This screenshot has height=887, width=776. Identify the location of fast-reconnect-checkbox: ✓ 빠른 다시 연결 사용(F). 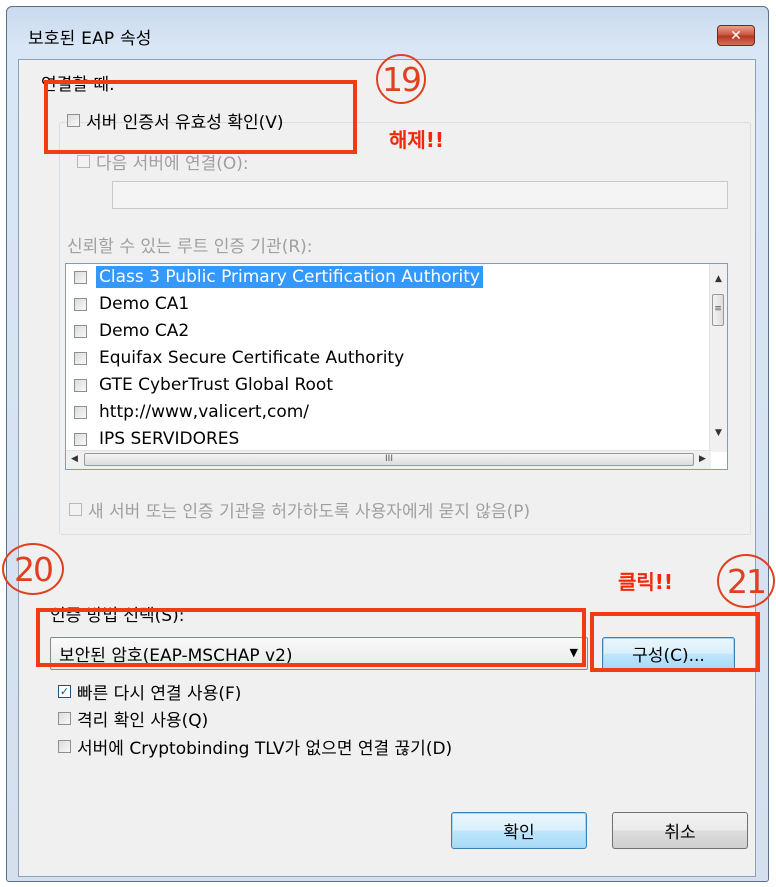
(149, 691).